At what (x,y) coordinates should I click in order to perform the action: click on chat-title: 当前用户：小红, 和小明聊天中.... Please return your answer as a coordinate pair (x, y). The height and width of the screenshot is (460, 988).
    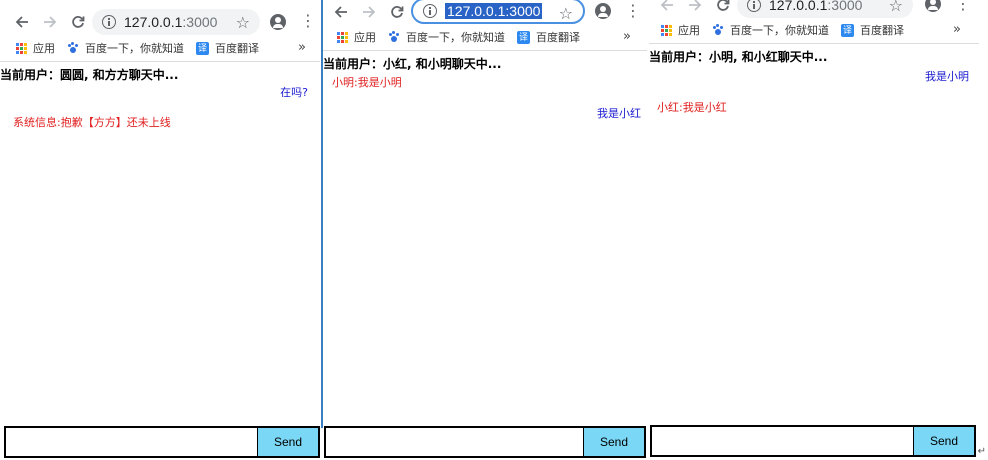
    Looking at the image, I should click on (412, 64).